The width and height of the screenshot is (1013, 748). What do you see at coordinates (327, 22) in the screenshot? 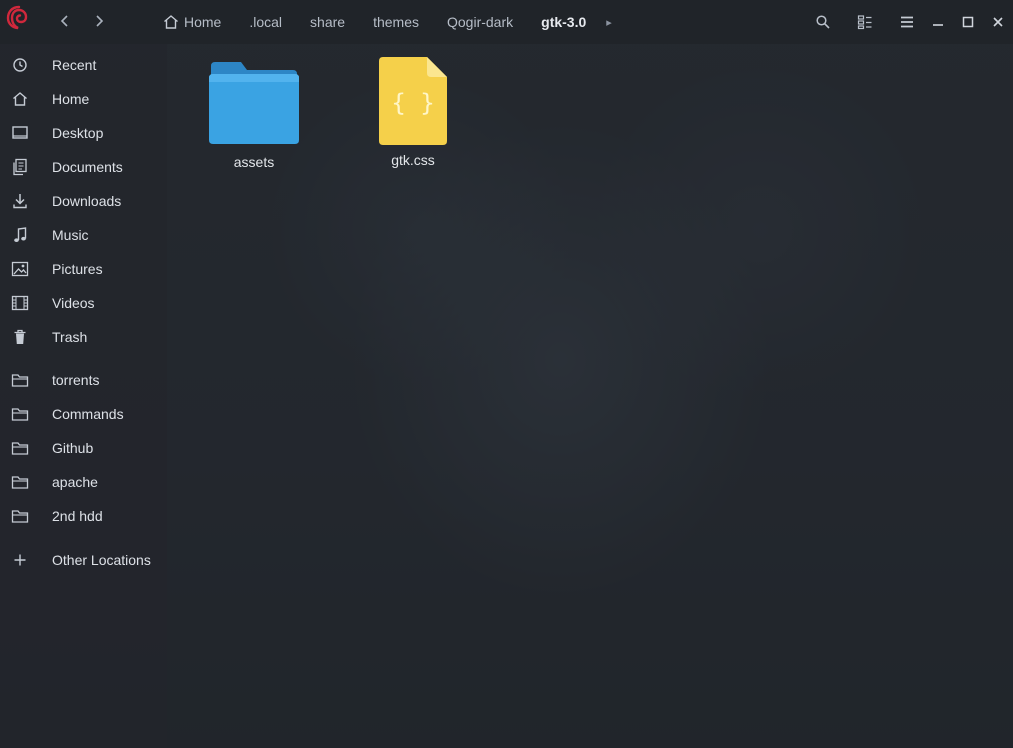
I see `breadcrumb-share: share` at bounding box center [327, 22].